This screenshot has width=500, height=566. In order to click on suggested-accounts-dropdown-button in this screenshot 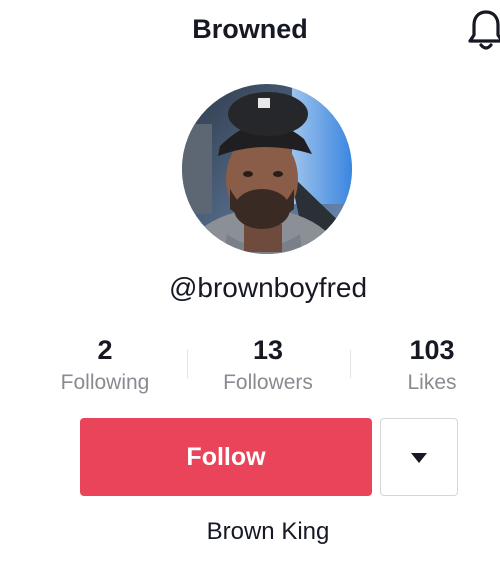, I will do `click(419, 457)`.